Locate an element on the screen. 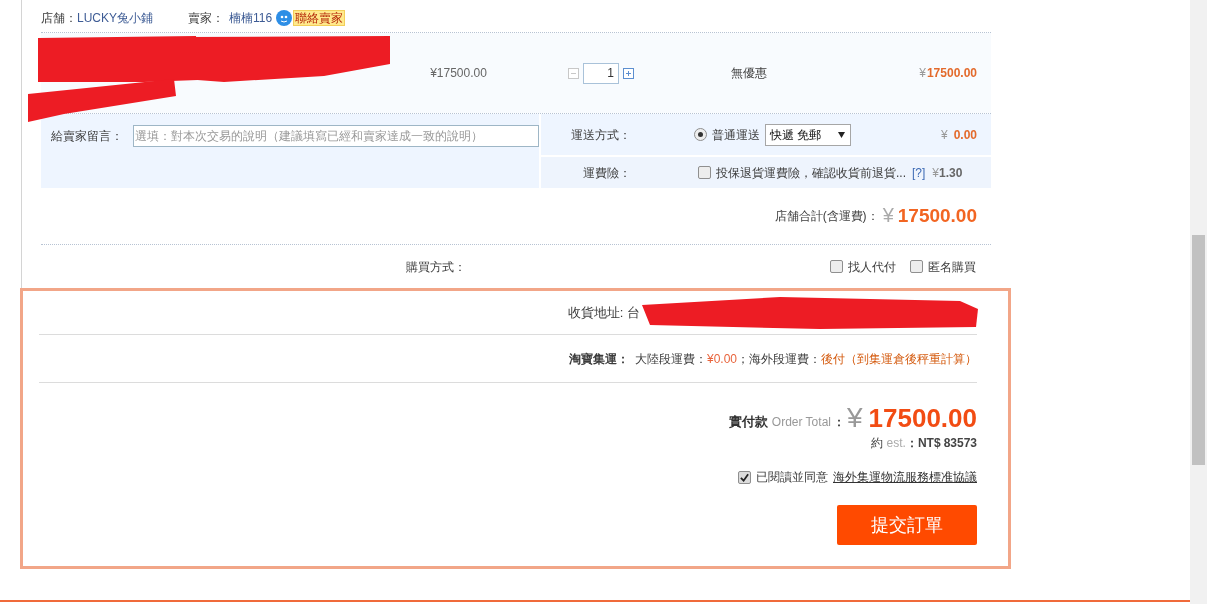 Image resolution: width=1212 pixels, height=604 pixels. agreement-text: 已閱讀並同意 is located at coordinates (792, 477).